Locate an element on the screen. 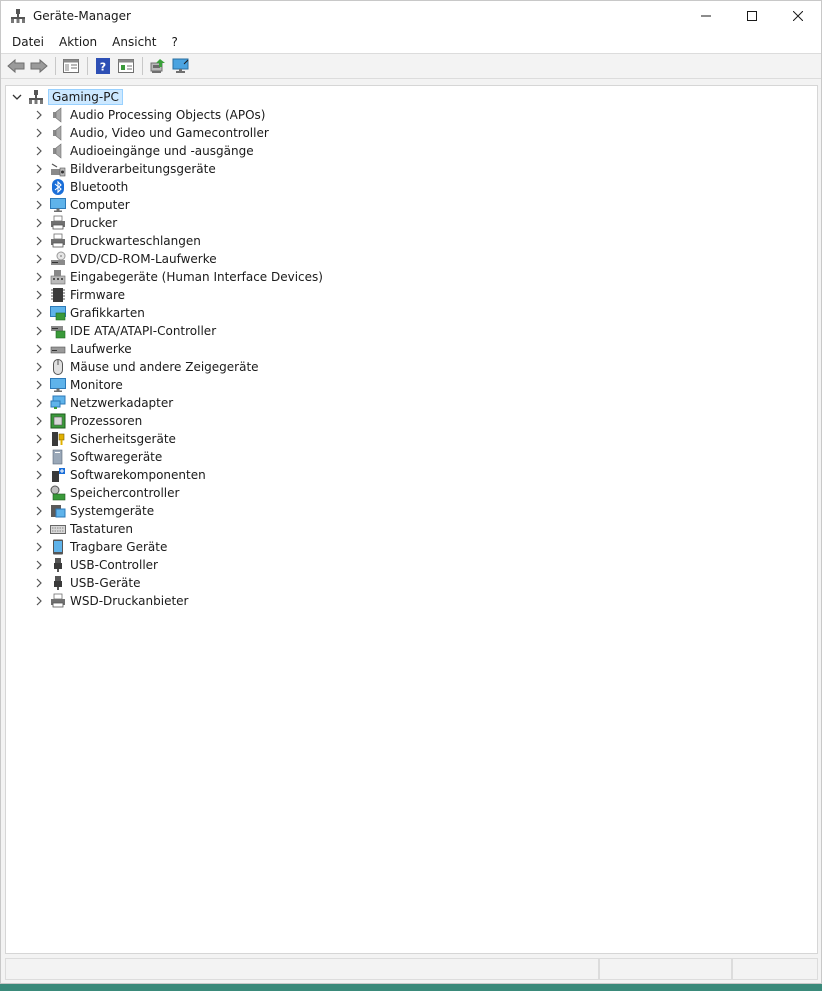 Image resolution: width=822 pixels, height=991 pixels. tree-root-gaming-pc: Gaming-PC is located at coordinates (164, 97).